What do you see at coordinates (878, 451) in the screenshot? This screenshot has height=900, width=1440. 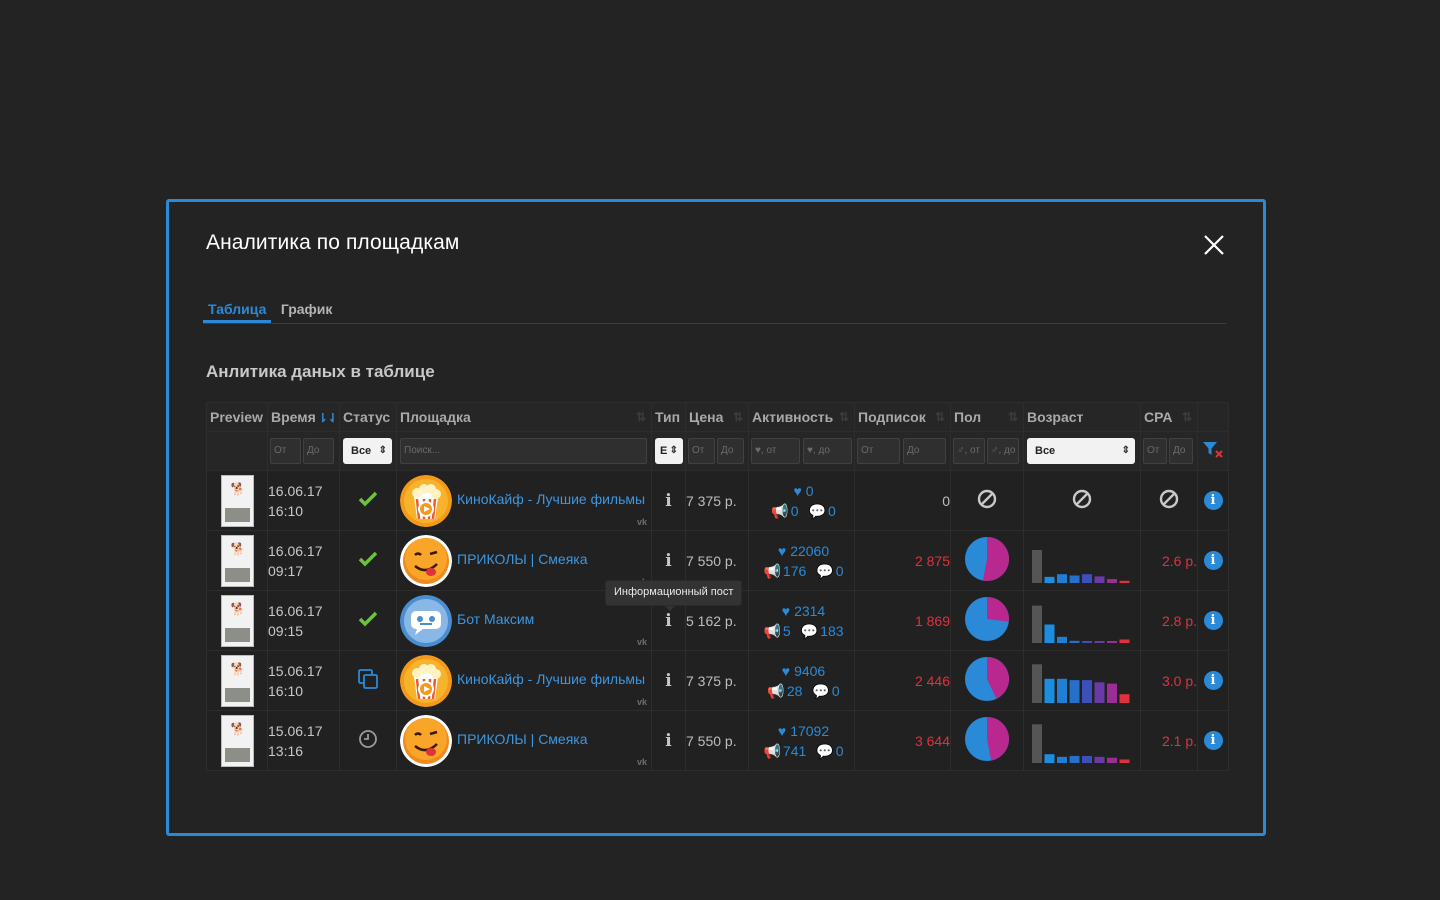 I see `subs-from-input: От` at bounding box center [878, 451].